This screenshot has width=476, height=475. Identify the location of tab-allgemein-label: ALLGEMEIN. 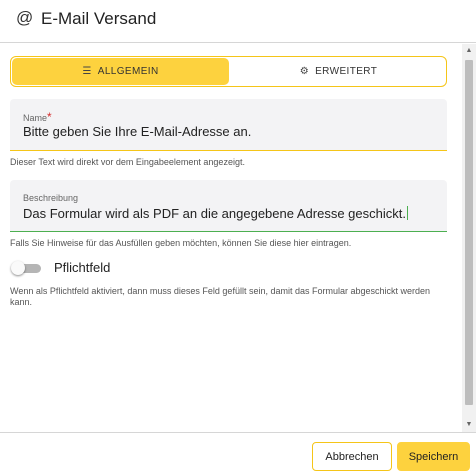
(128, 71).